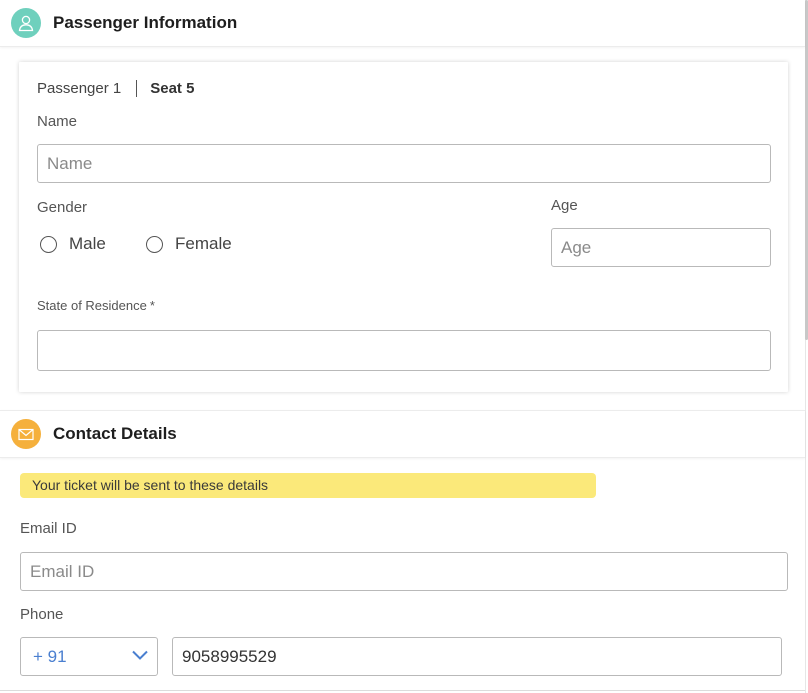  Describe the element at coordinates (48, 528) in the screenshot. I see `email-label: Email ID` at that location.